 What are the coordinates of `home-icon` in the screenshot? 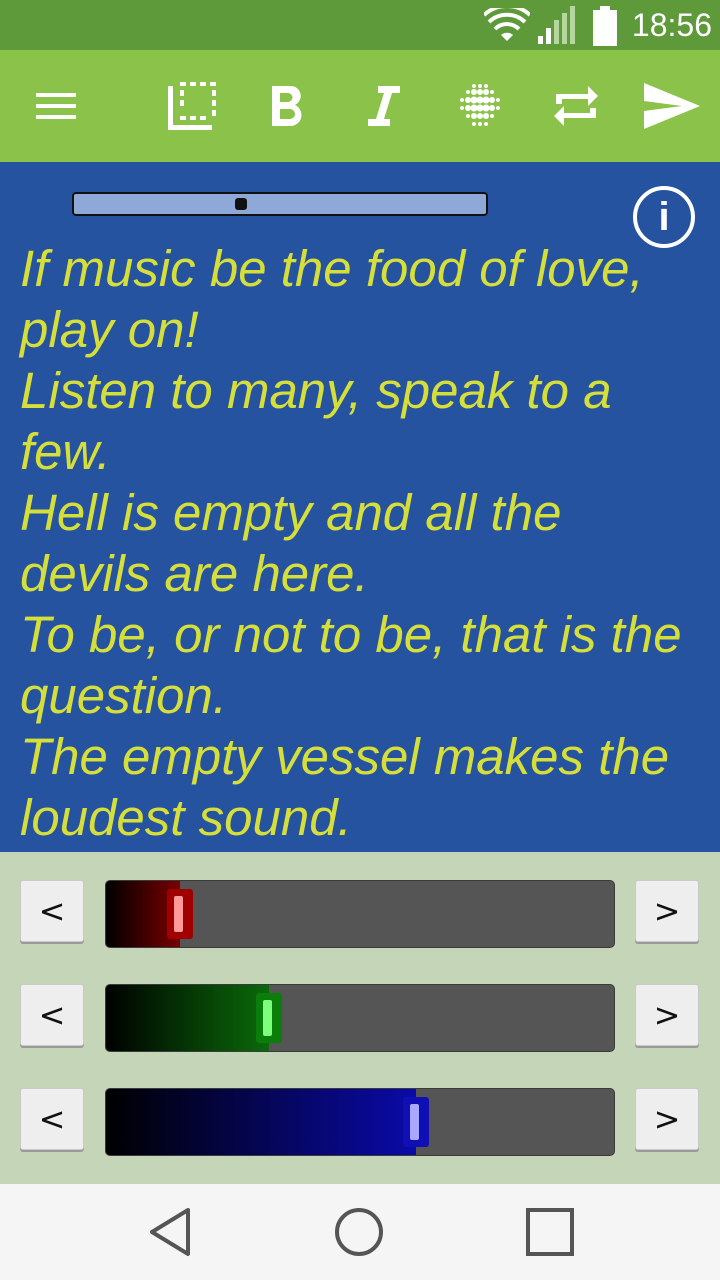 It's located at (359, 1232).